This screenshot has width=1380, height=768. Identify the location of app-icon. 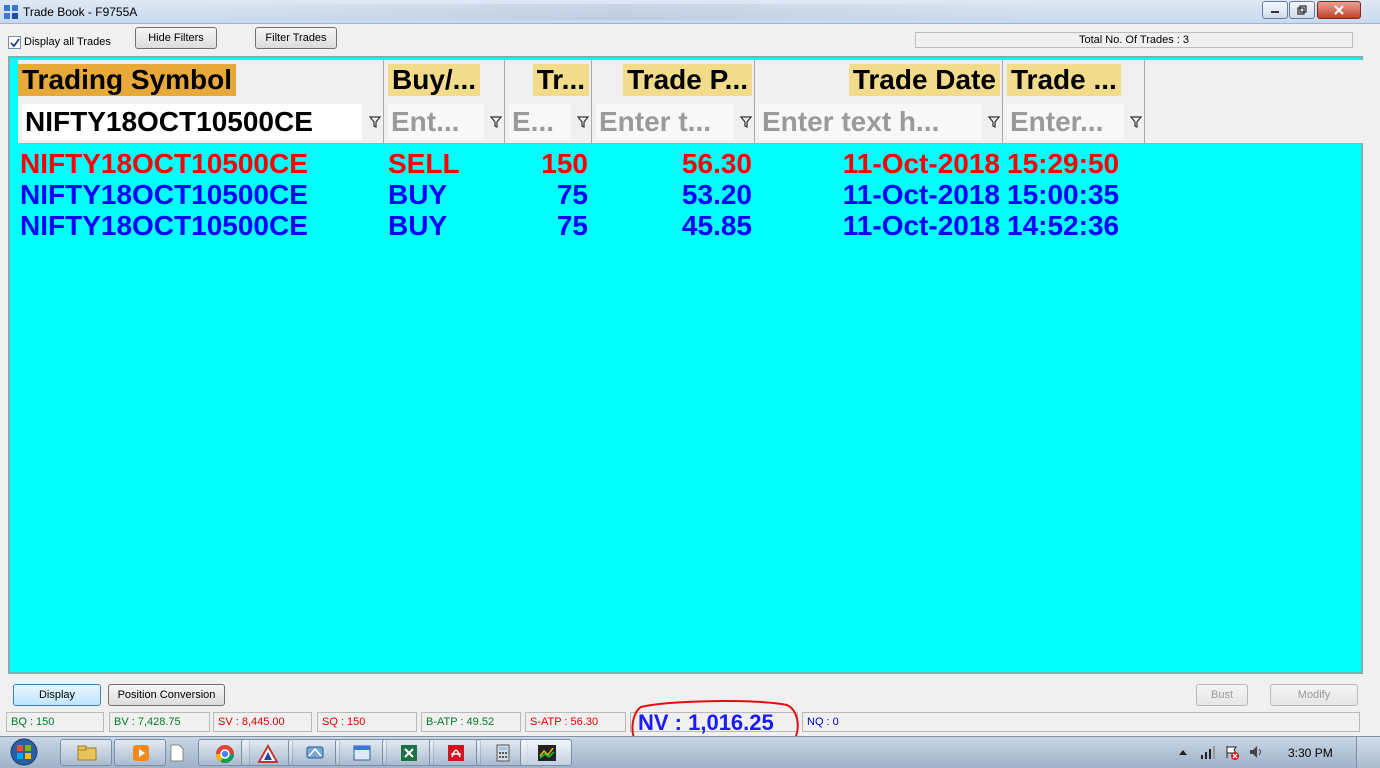
(11, 12).